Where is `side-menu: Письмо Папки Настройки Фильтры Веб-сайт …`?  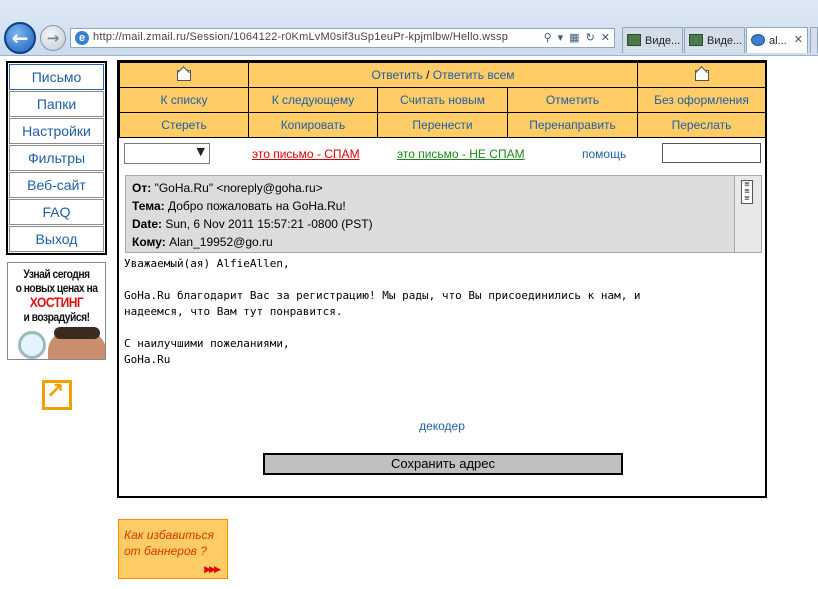
side-menu: Письмо Папки Настройки Фильтры Веб-сайт … is located at coordinates (56, 158).